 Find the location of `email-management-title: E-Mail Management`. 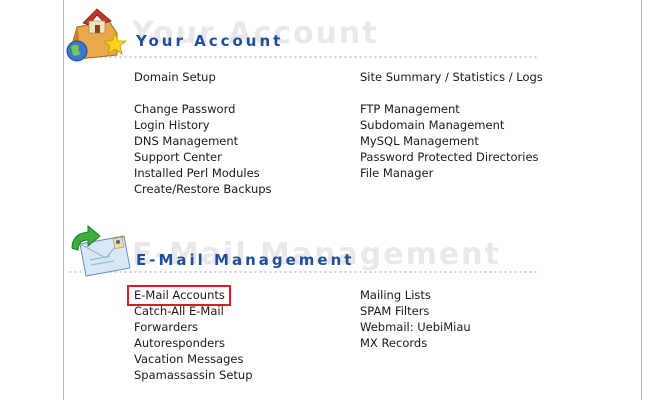

email-management-title: E-Mail Management is located at coordinates (245, 260).